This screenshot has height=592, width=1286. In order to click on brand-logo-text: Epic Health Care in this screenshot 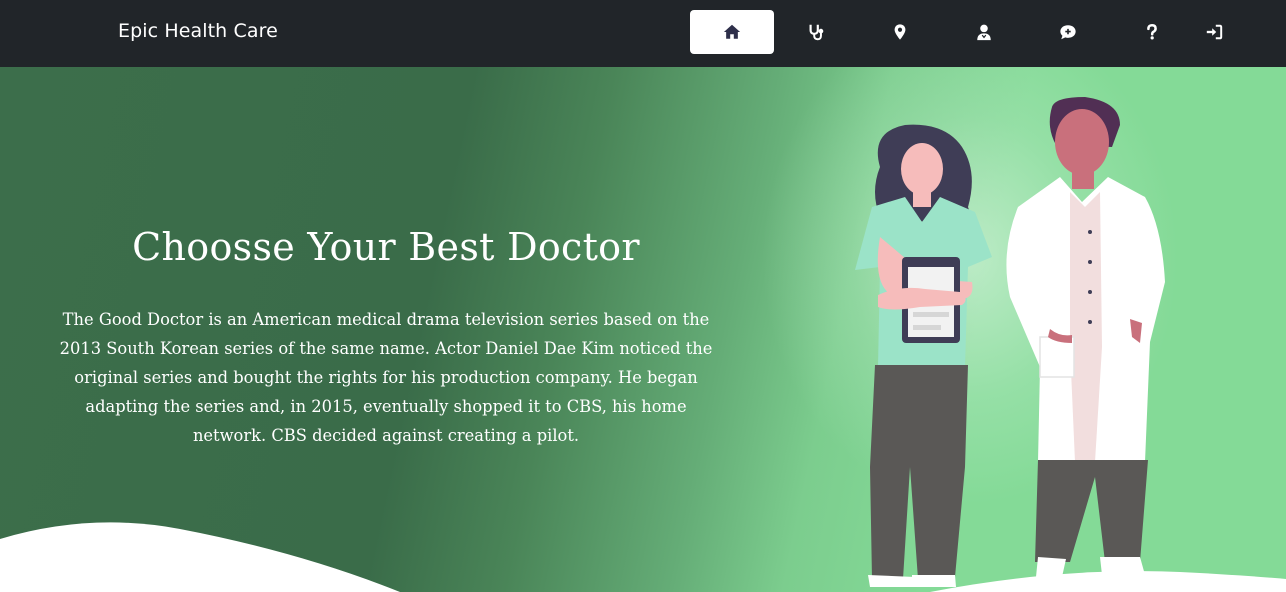, I will do `click(198, 31)`.